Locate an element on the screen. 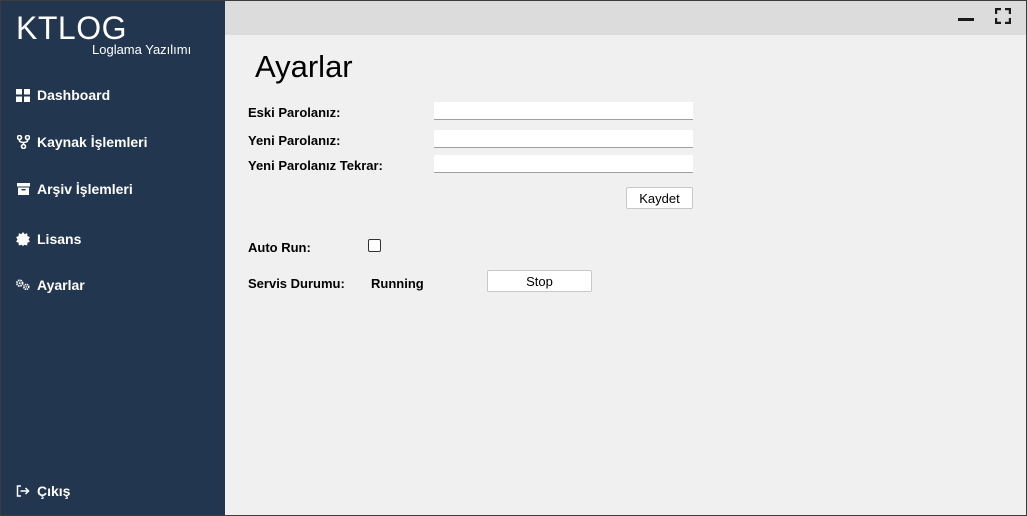 The image size is (1027, 516). auto-run-checkbox is located at coordinates (374, 245).